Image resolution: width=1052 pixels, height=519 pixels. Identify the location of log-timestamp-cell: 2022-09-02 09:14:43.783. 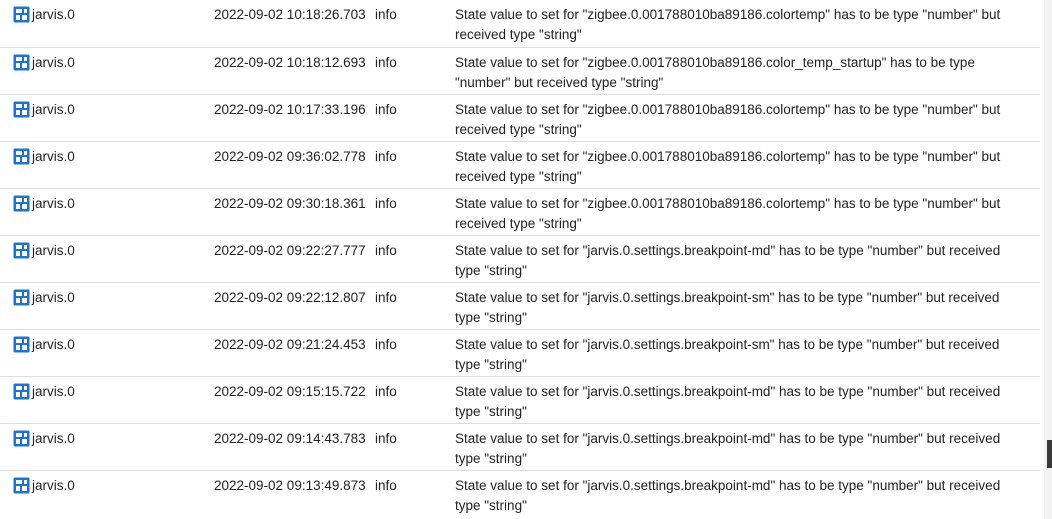
(287, 447).